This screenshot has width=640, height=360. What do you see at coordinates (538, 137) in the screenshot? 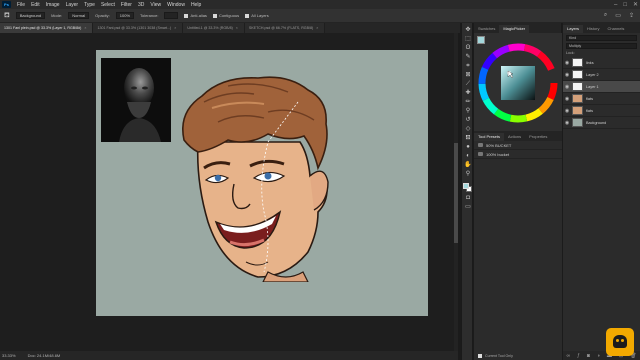
I see `tab-properties: Properties` at bounding box center [538, 137].